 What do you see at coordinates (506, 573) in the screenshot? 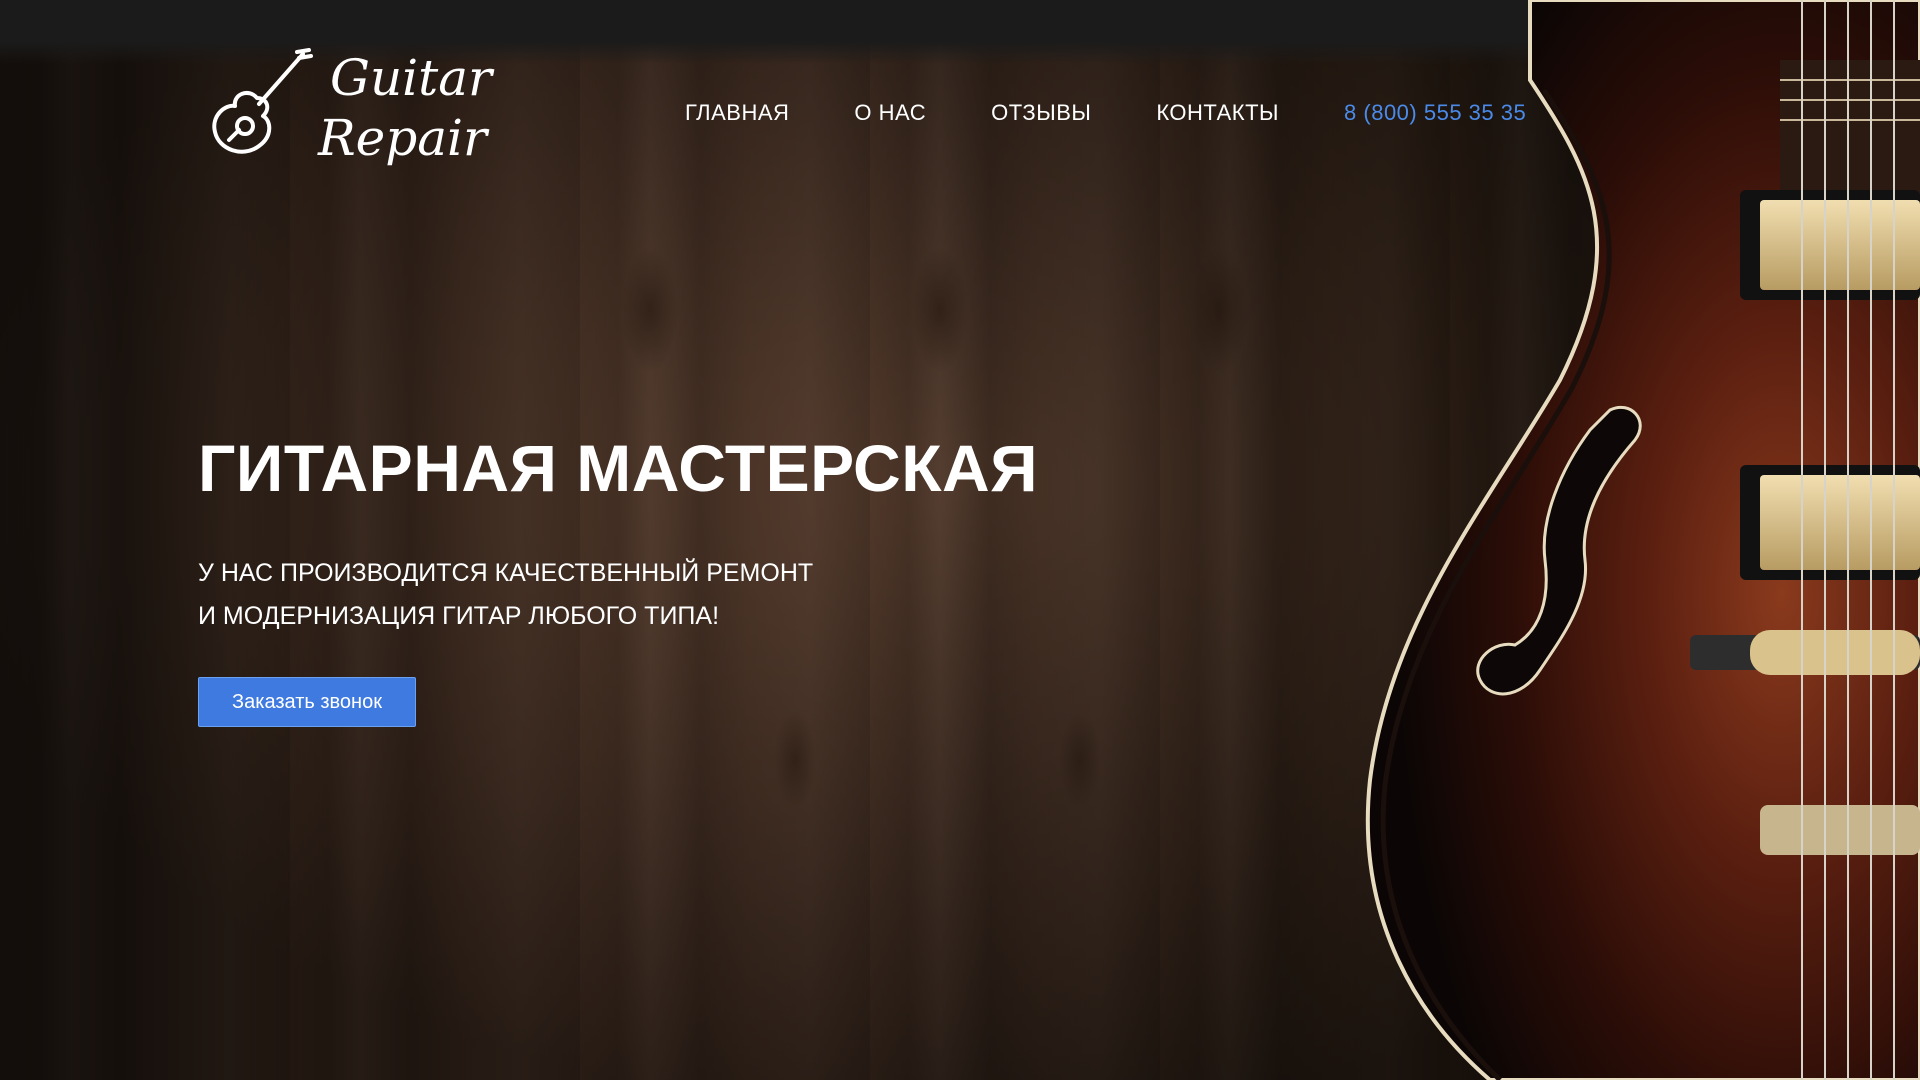
I see `hero-subtitle-line-1: У НАС ПРОИЗВОДИТСЯ КАЧЕСТВЕННЫЙ РЕМОНТ` at bounding box center [506, 573].